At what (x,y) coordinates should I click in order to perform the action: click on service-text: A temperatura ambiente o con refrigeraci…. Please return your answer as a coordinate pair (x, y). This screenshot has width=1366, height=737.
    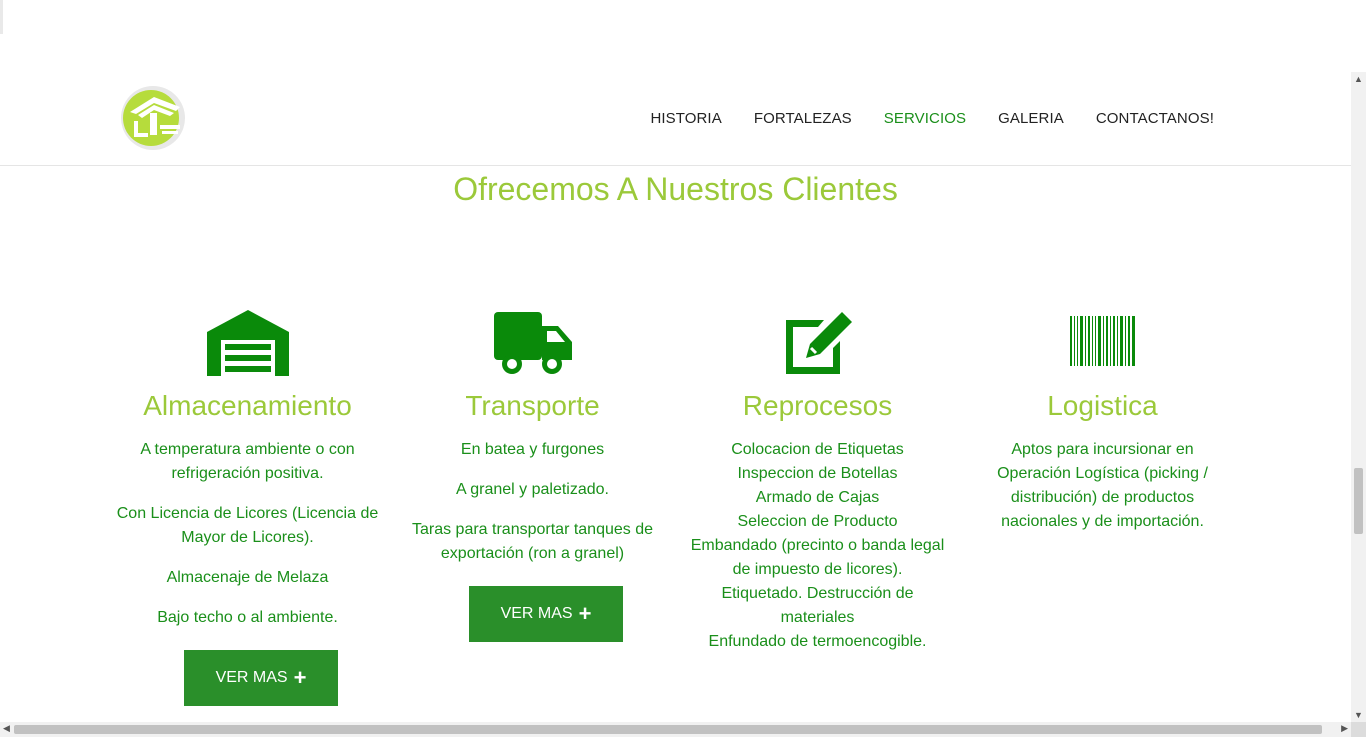
    Looking at the image, I should click on (247, 461).